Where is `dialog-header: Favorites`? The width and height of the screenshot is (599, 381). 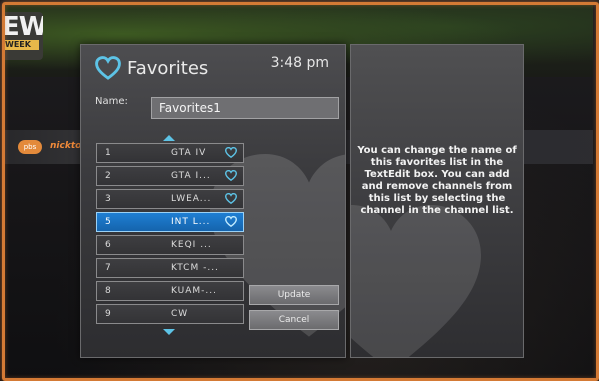 dialog-header: Favorites is located at coordinates (151, 68).